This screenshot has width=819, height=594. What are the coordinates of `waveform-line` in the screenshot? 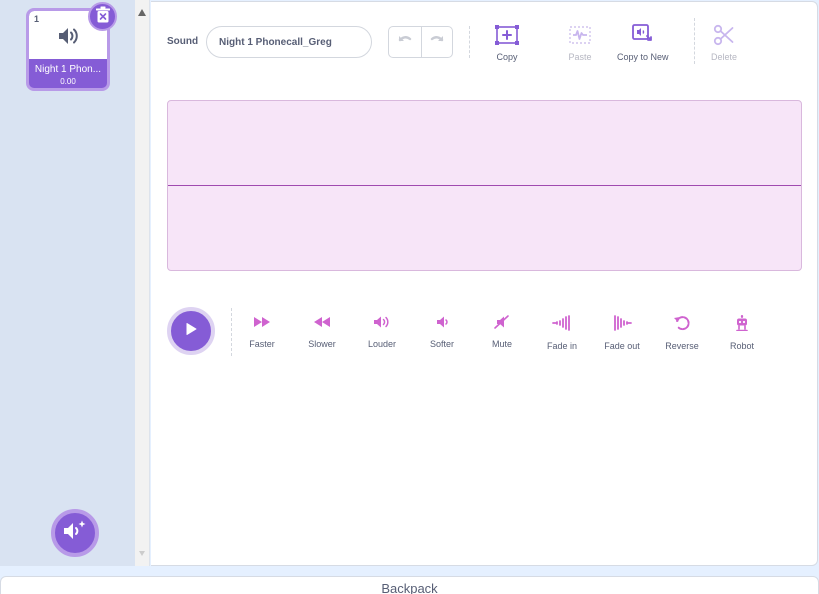 It's located at (484, 185).